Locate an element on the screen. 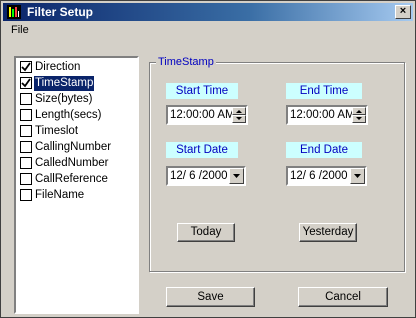  start-date-picker: 12/ 6 /2000 is located at coordinates (206, 176).